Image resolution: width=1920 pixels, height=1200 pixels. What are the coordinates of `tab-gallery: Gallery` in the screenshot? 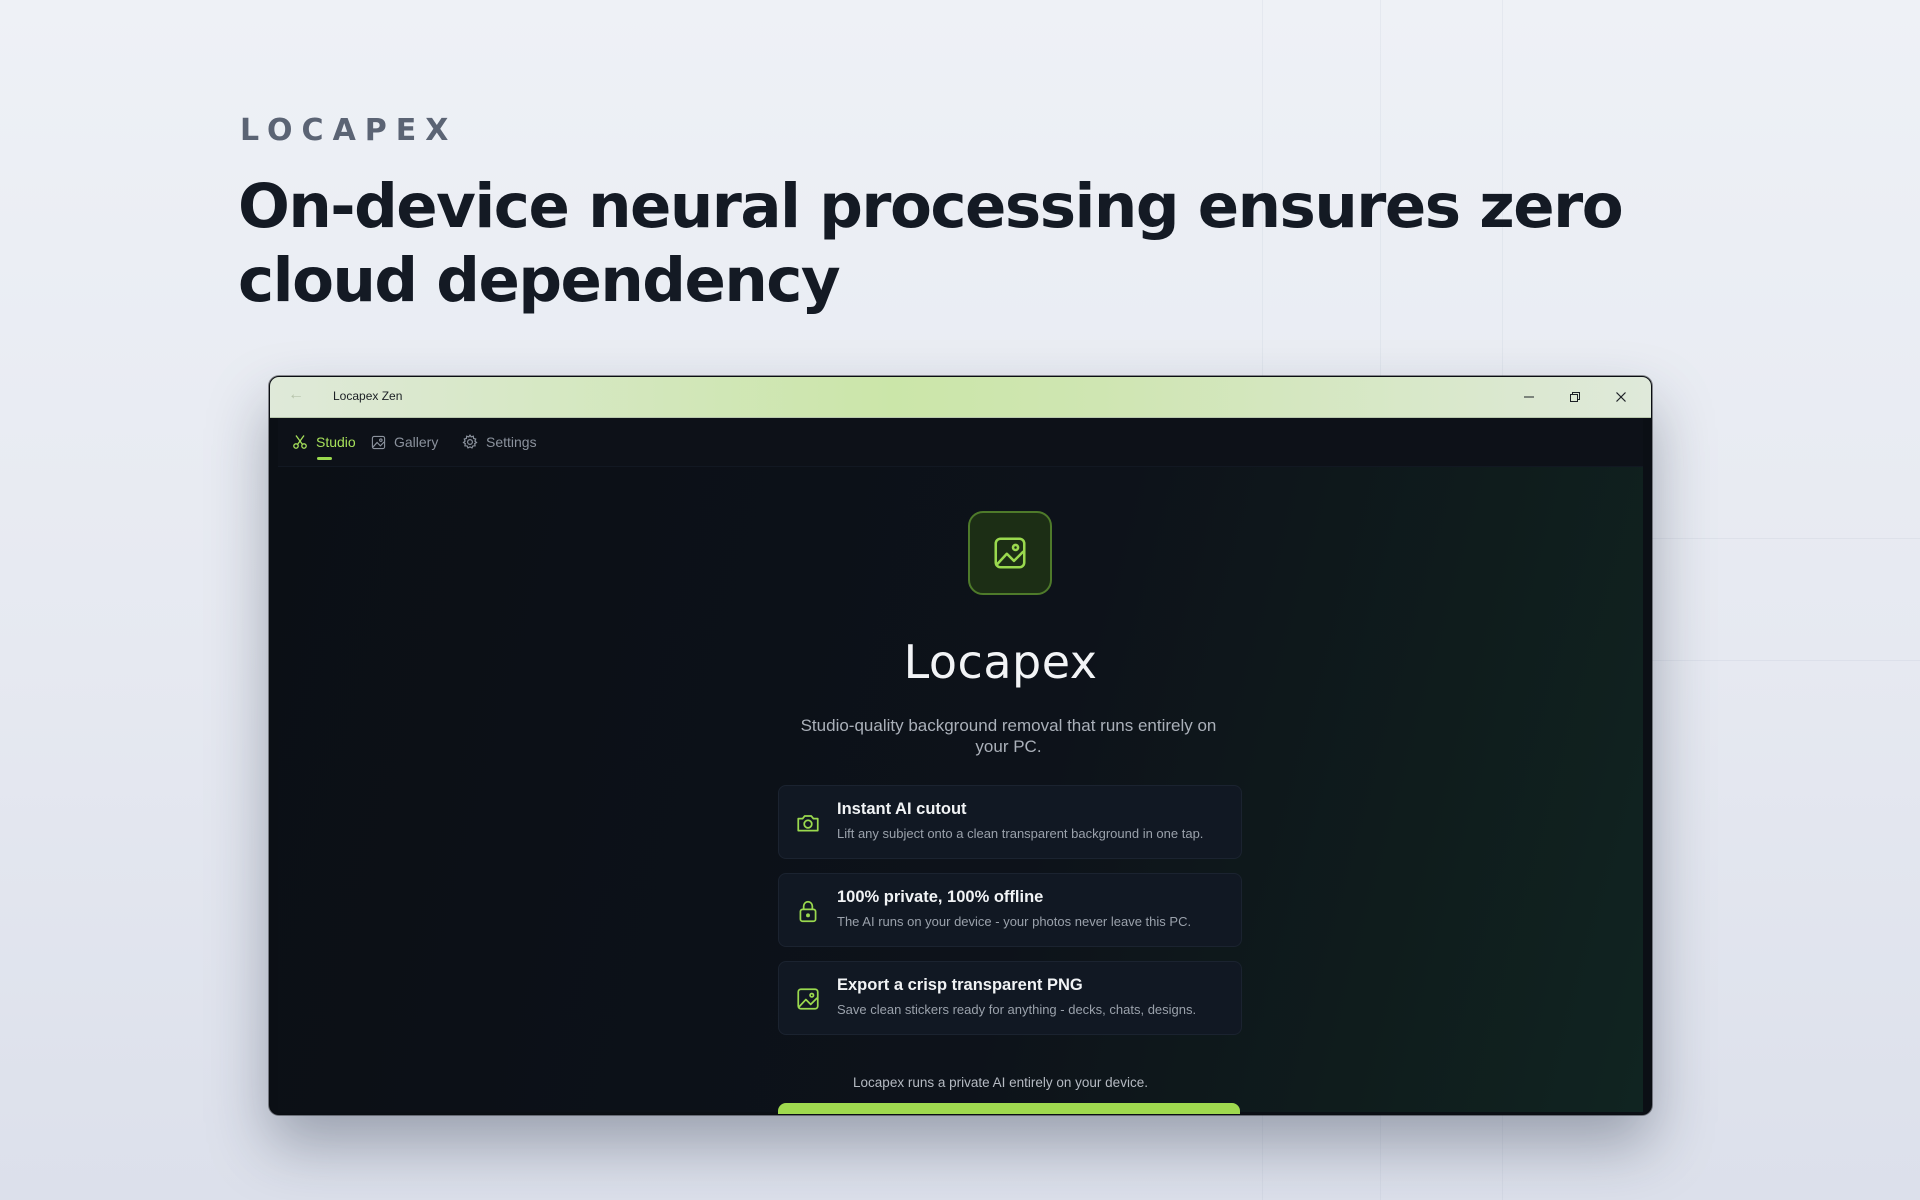 It's located at (404, 442).